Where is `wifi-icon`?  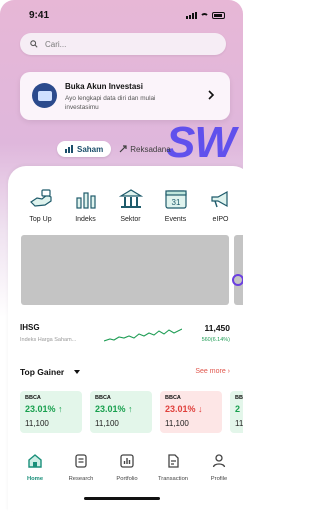 wifi-icon is located at coordinates (204, 15).